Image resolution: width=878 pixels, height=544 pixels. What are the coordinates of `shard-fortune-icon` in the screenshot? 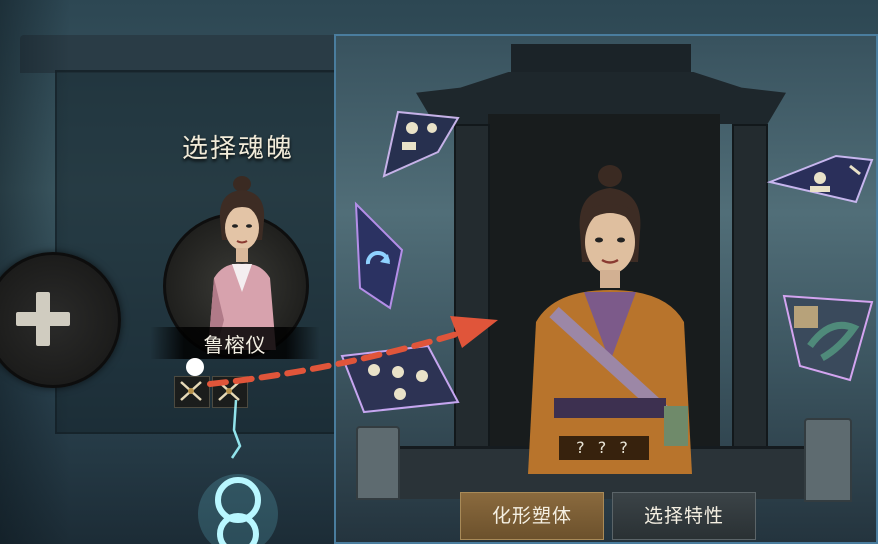 It's located at (821, 178).